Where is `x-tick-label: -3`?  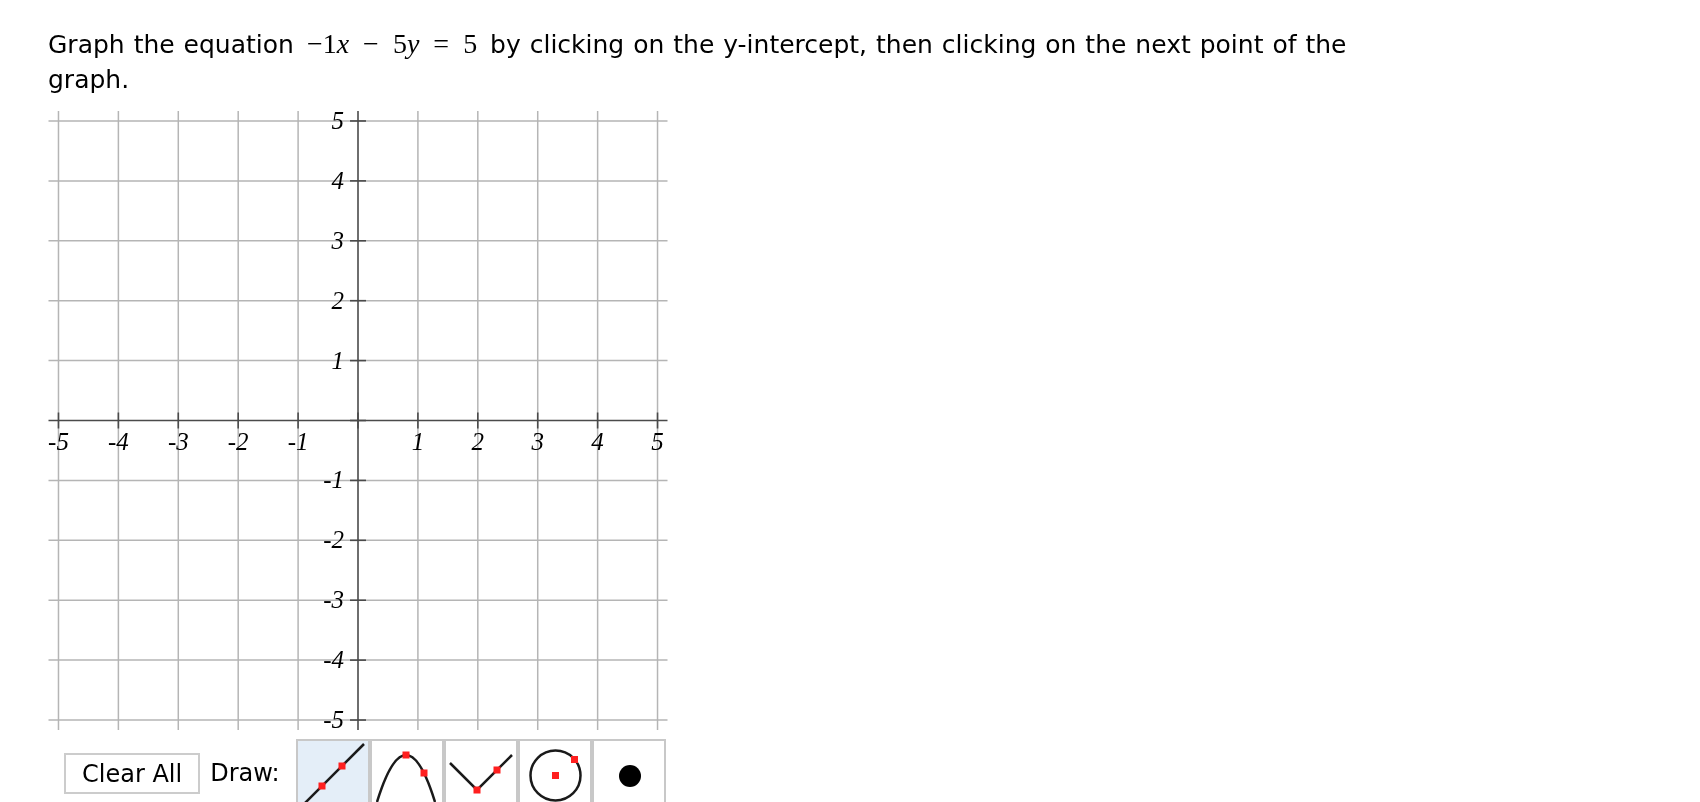
x-tick-label: -3 is located at coordinates (178, 442).